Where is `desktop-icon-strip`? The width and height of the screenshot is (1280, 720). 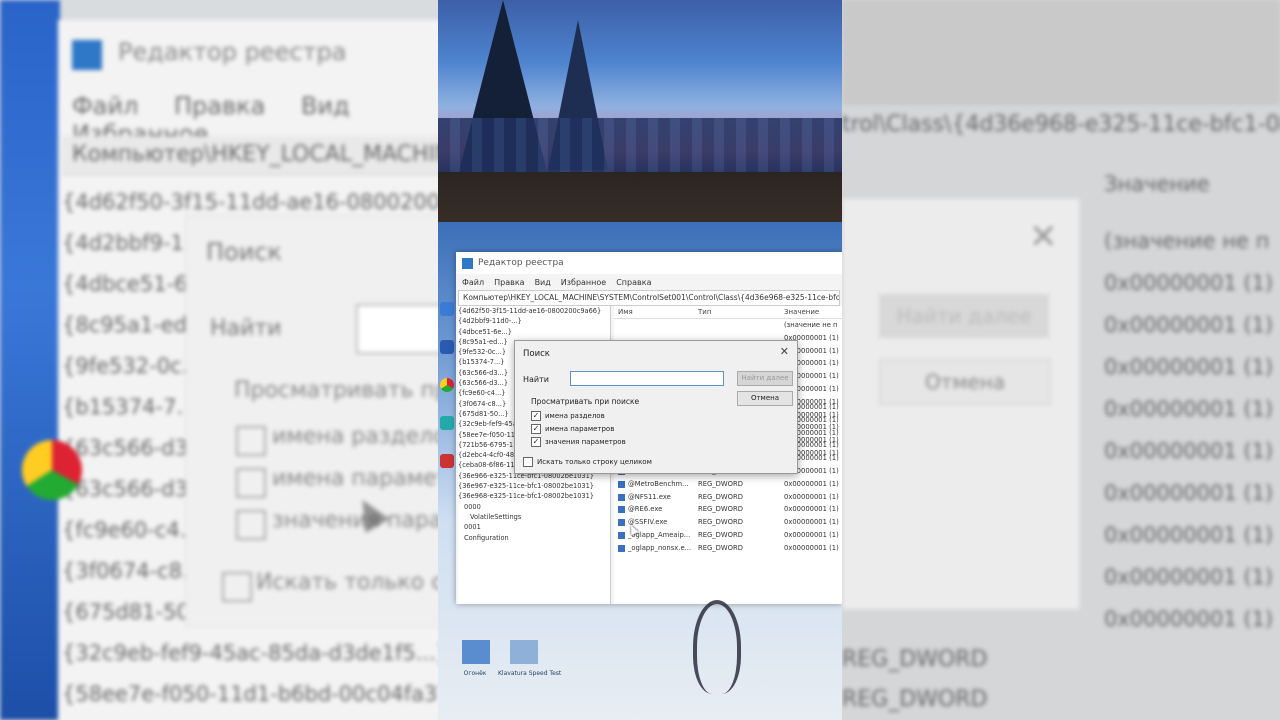 desktop-icon-strip is located at coordinates (448, 467).